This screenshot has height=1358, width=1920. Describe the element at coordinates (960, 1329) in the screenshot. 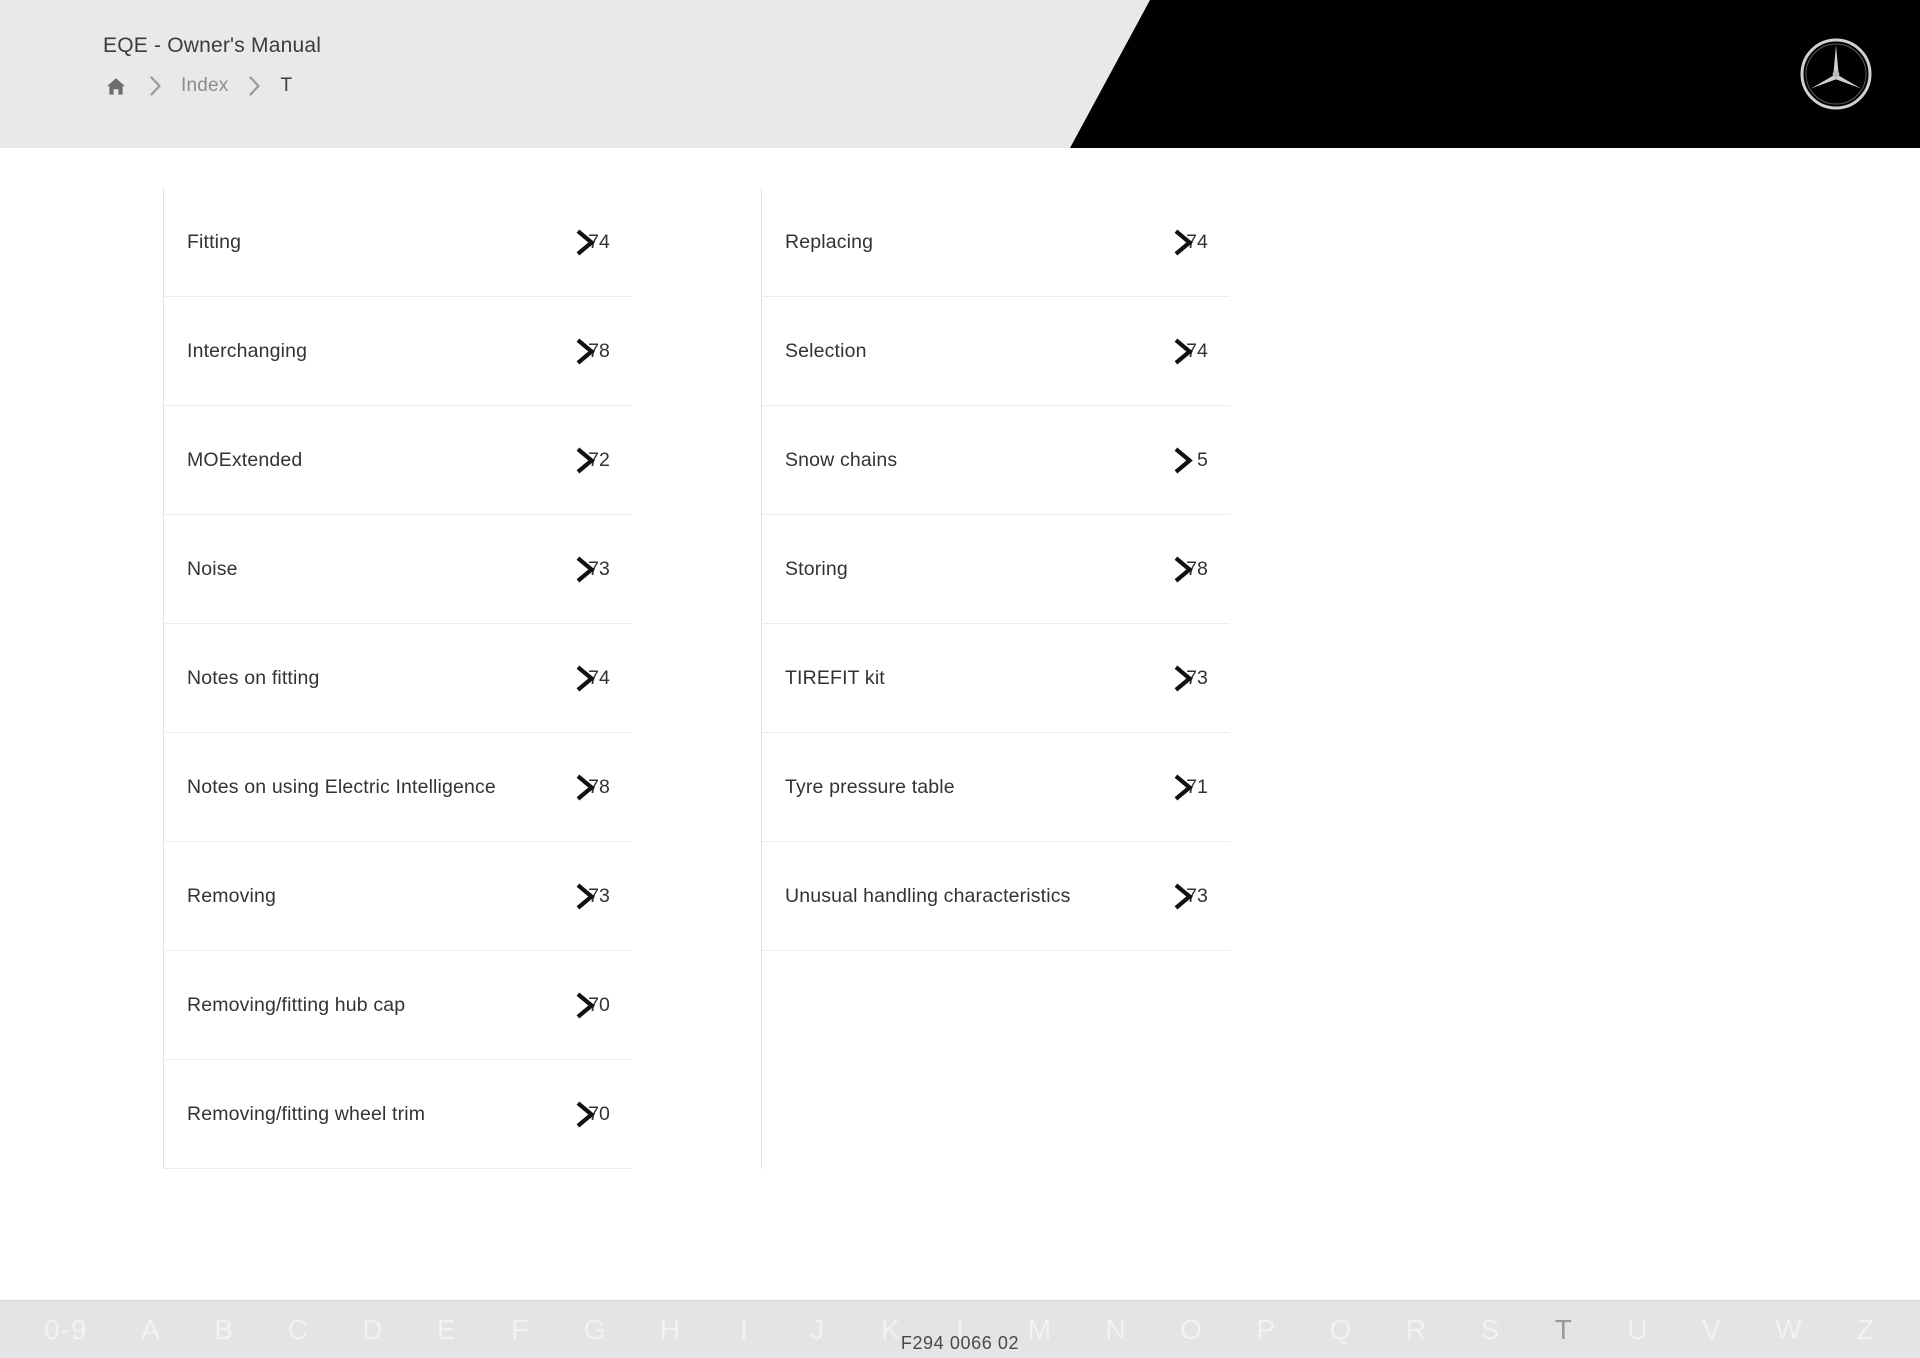

I see `alphabet-navigation-bar: 0-9 A B C D E F G H I J K L M N O P Q R S T U V W Z F294 0066 02` at that location.